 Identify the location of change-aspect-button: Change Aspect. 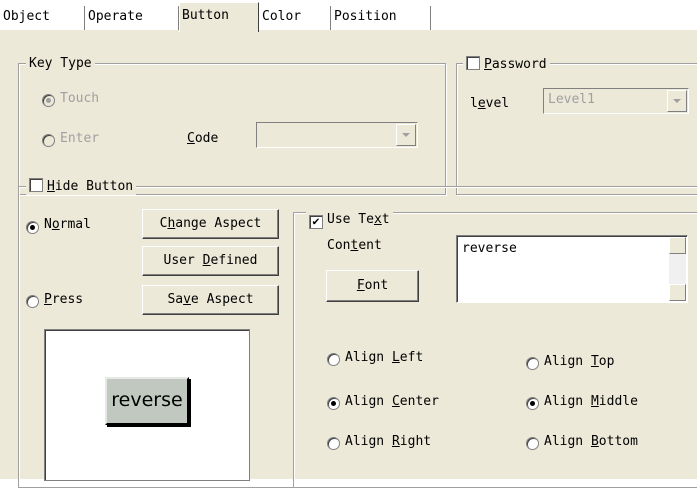
(210, 224).